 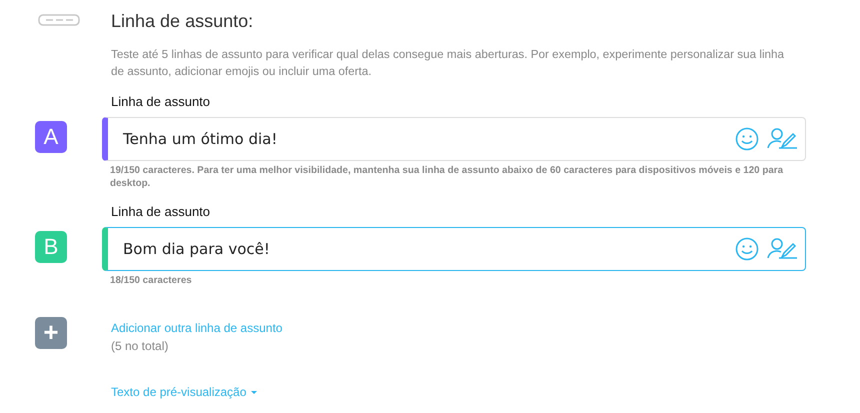 What do you see at coordinates (151, 280) in the screenshot?
I see `character-count: 18/150 caracteres` at bounding box center [151, 280].